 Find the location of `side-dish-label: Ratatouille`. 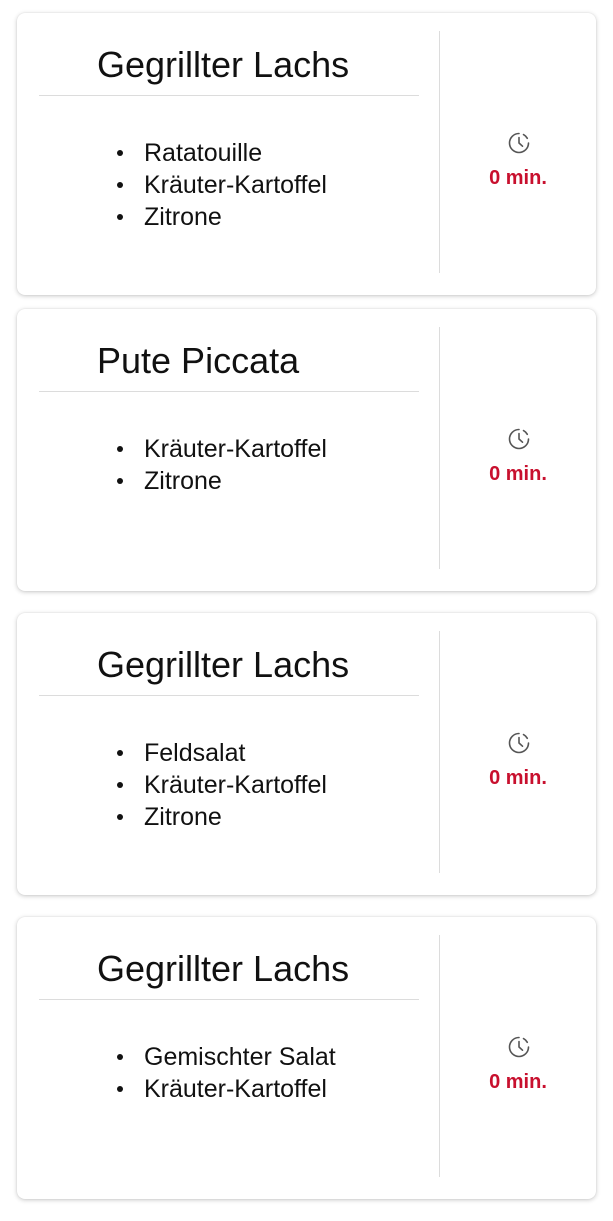

side-dish-label: Ratatouille is located at coordinates (203, 153).